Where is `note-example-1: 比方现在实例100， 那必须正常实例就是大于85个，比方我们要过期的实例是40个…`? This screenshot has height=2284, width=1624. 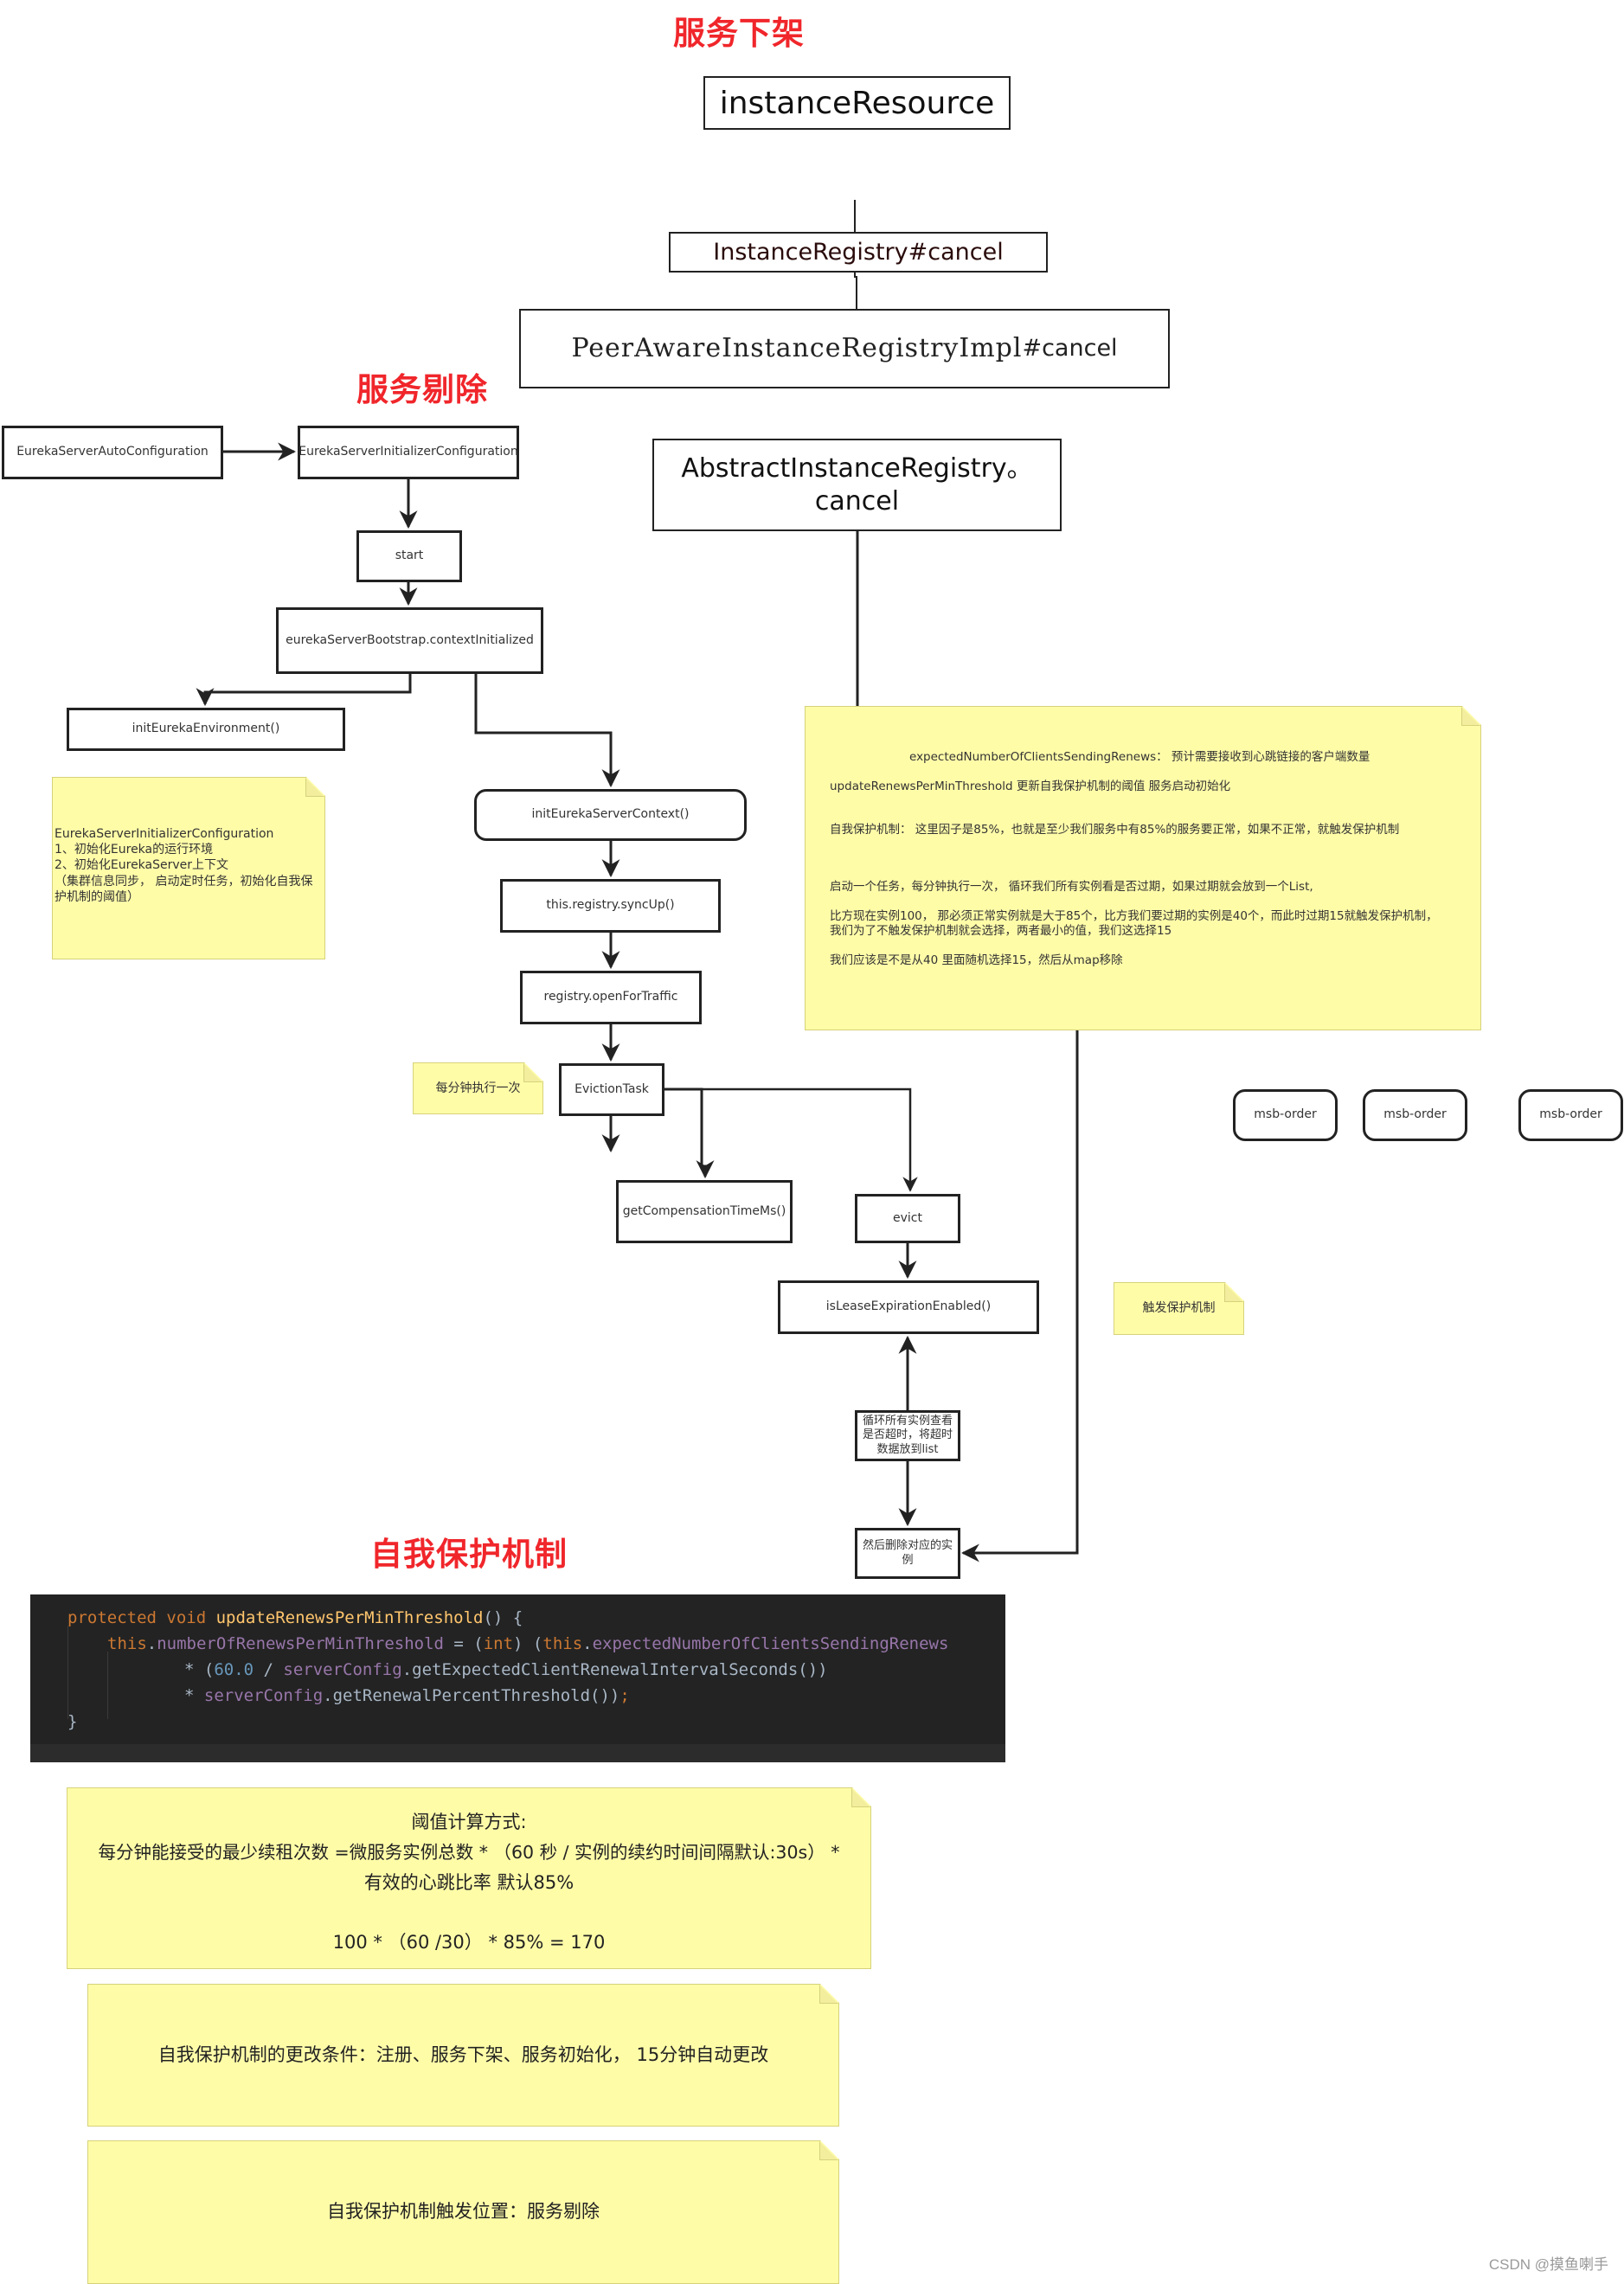
note-example-1: 比方现在实例100， 那必须正常实例就是大于85个，比方我们要过期的实例是40个… is located at coordinates (1134, 916).